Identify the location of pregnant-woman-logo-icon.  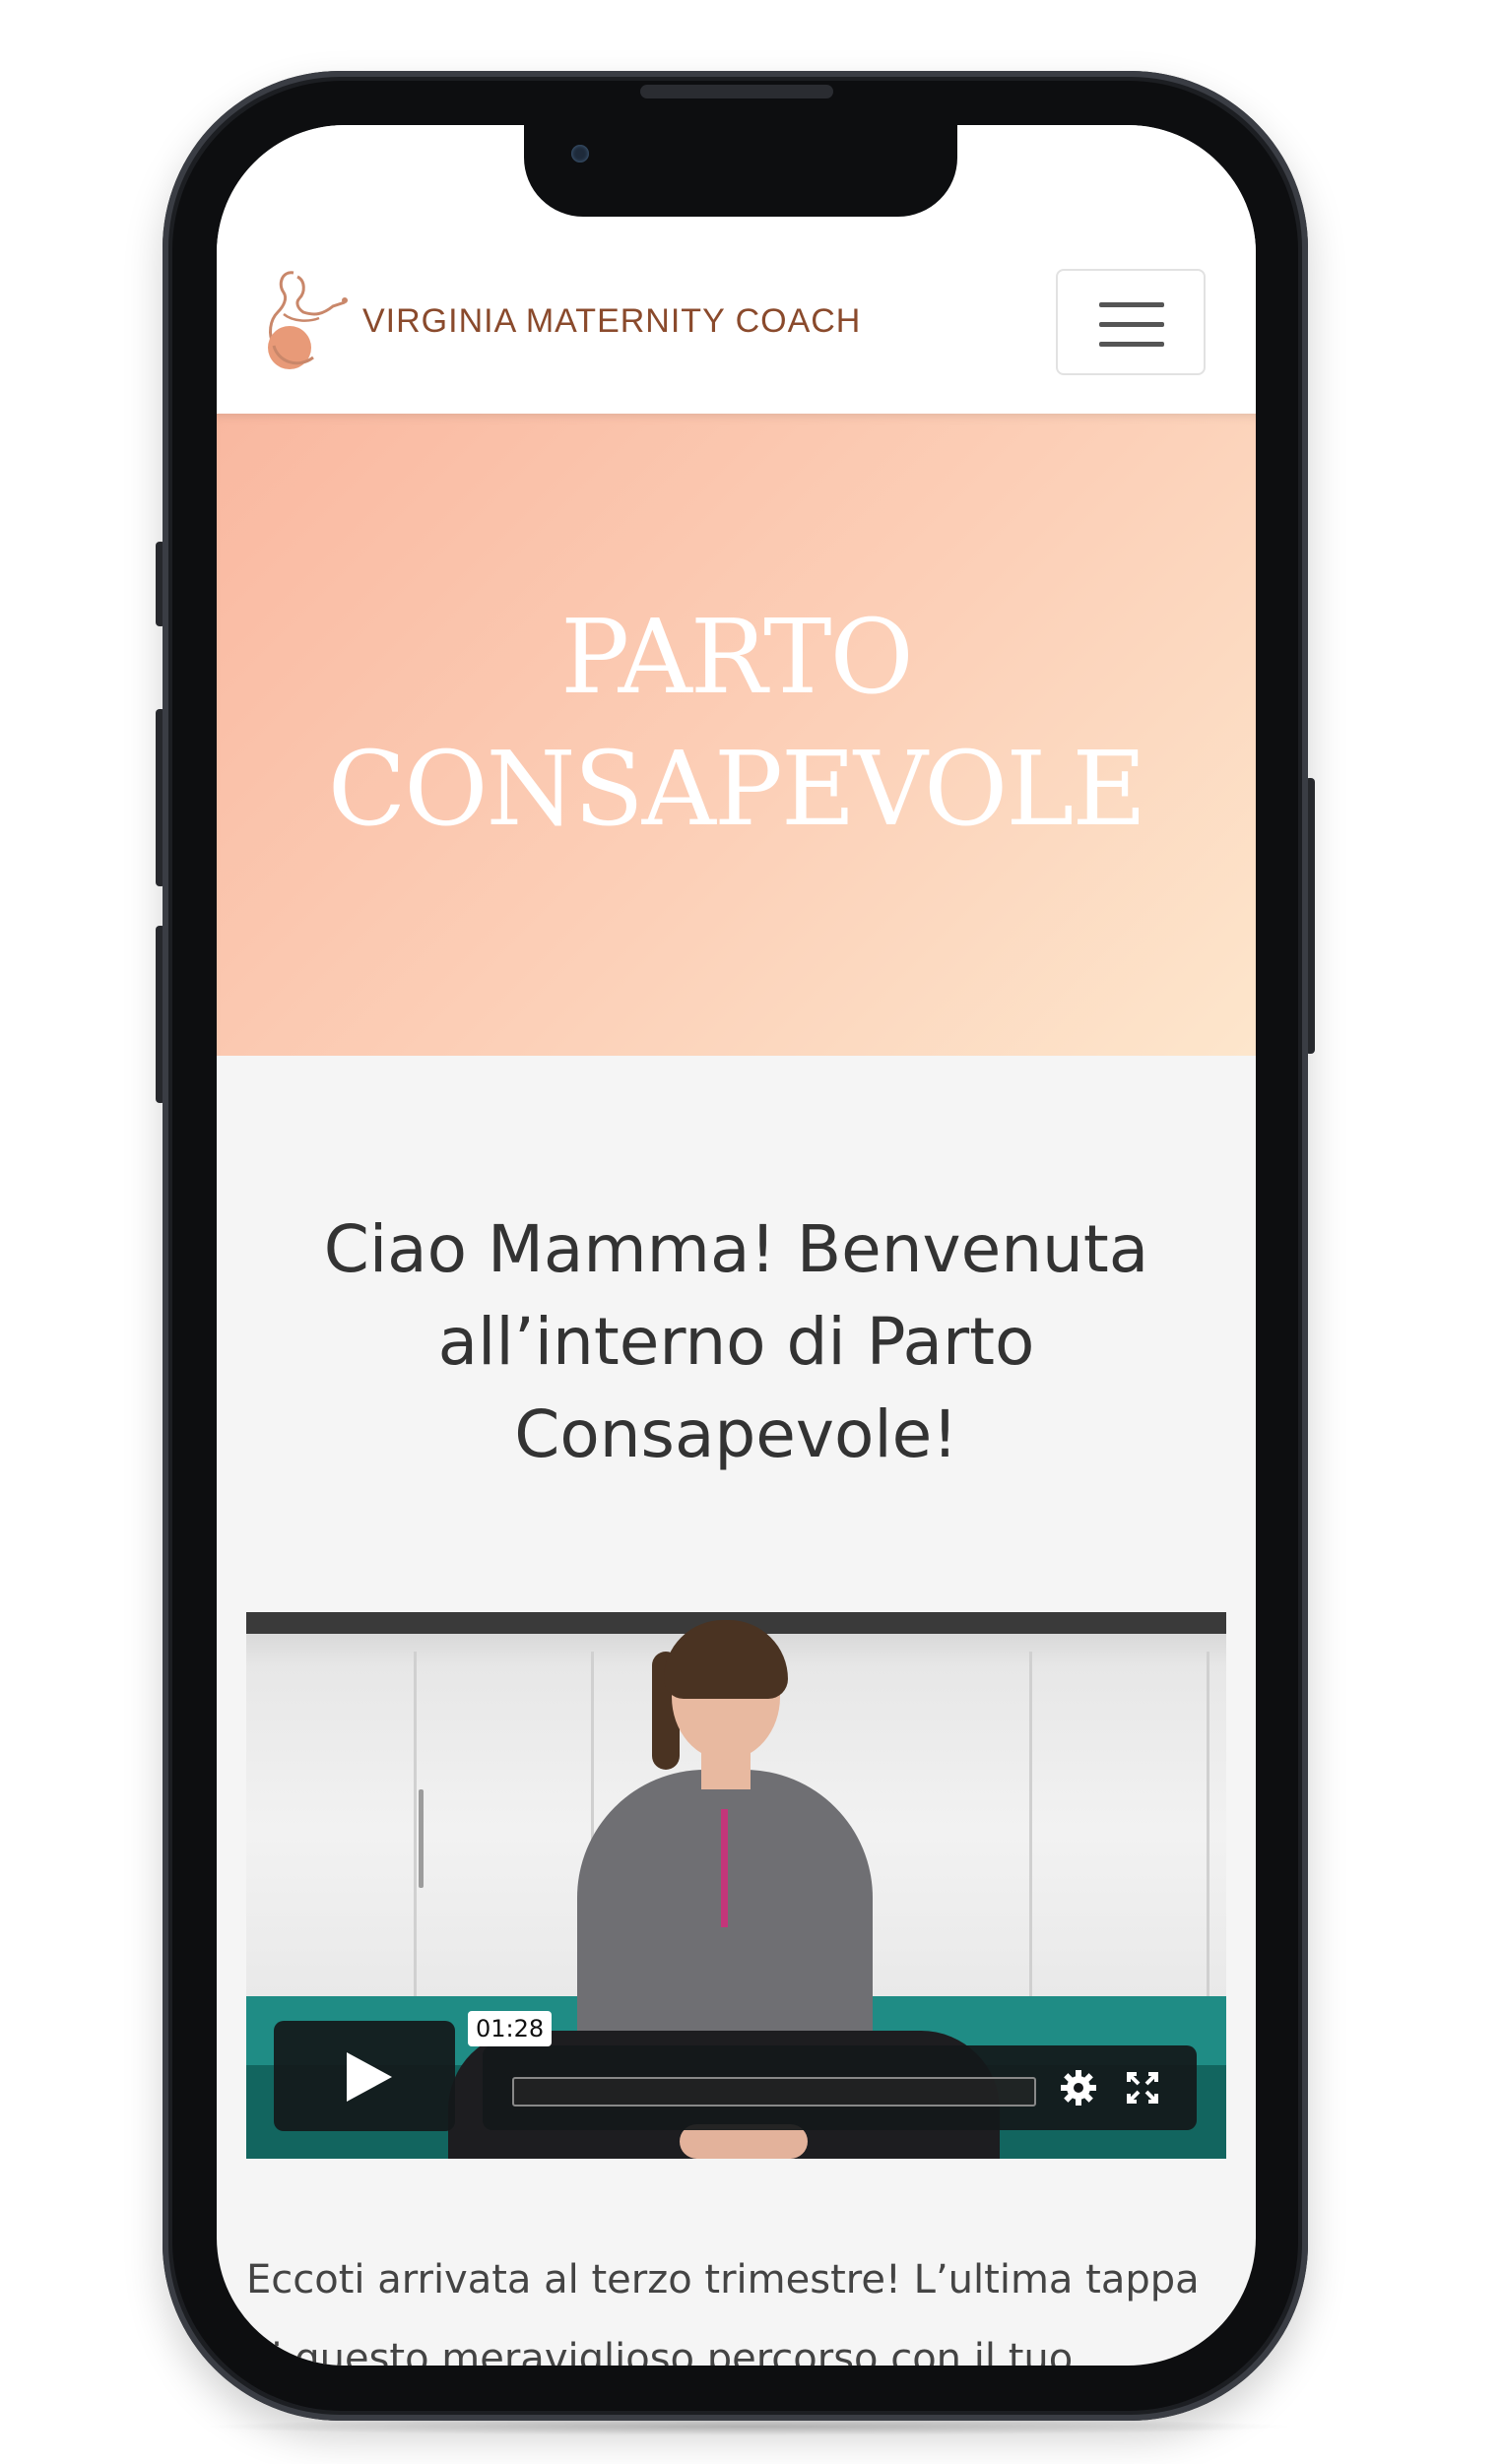
(303, 319).